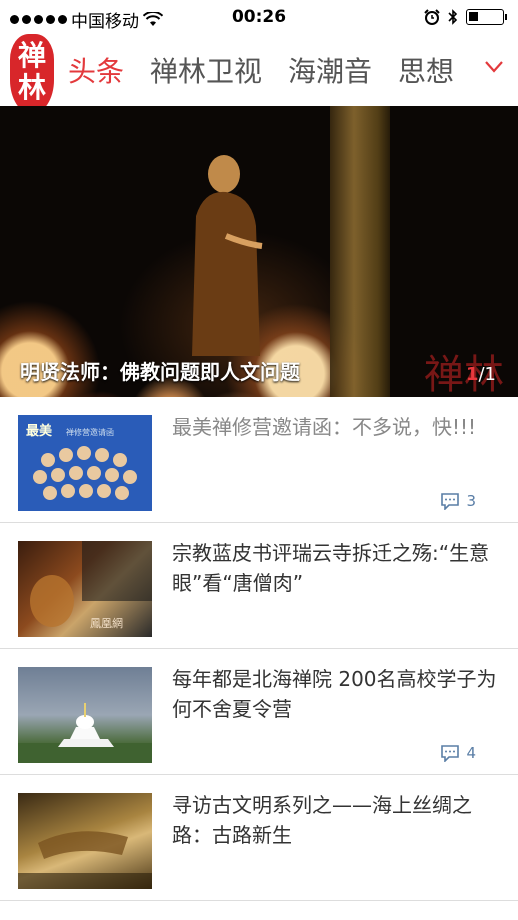 The width and height of the screenshot is (518, 920). What do you see at coordinates (334, 694) in the screenshot?
I see `news-title: 每年都是北海禅院 200名高校学子为何不舍夏令营` at bounding box center [334, 694].